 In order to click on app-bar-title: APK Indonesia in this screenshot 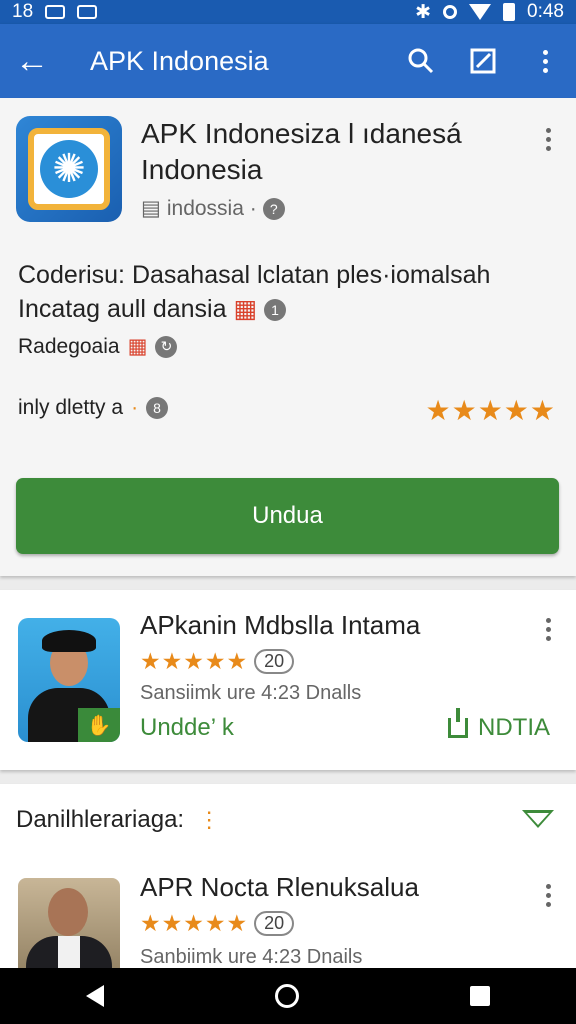, I will do `click(179, 60)`.